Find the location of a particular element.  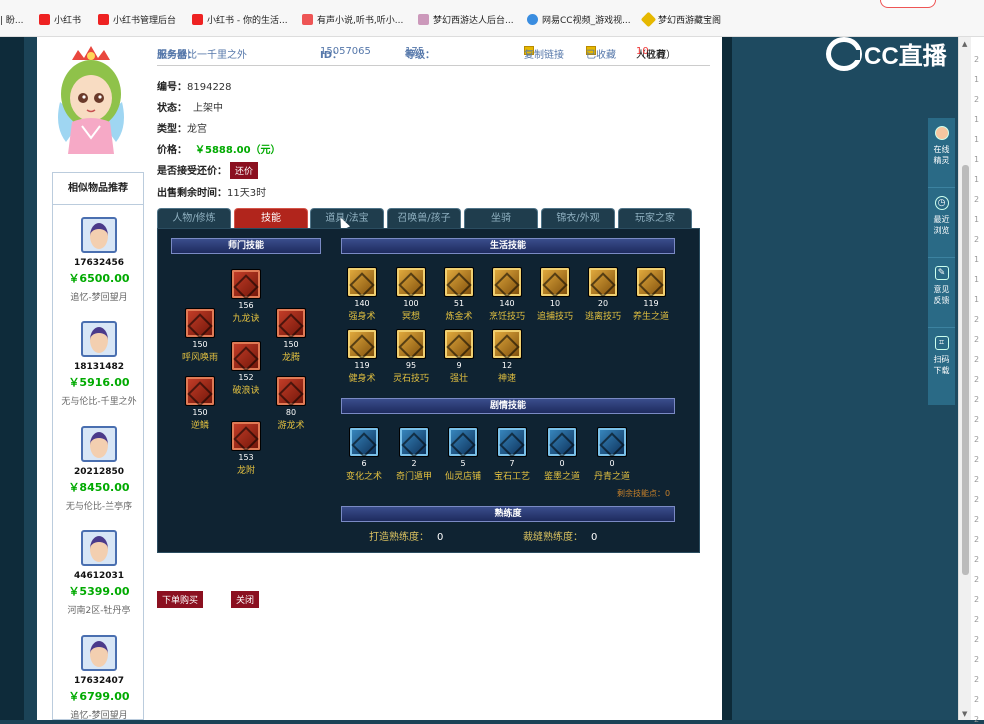

scroll-up-icon: ▲ is located at coordinates (965, 44).